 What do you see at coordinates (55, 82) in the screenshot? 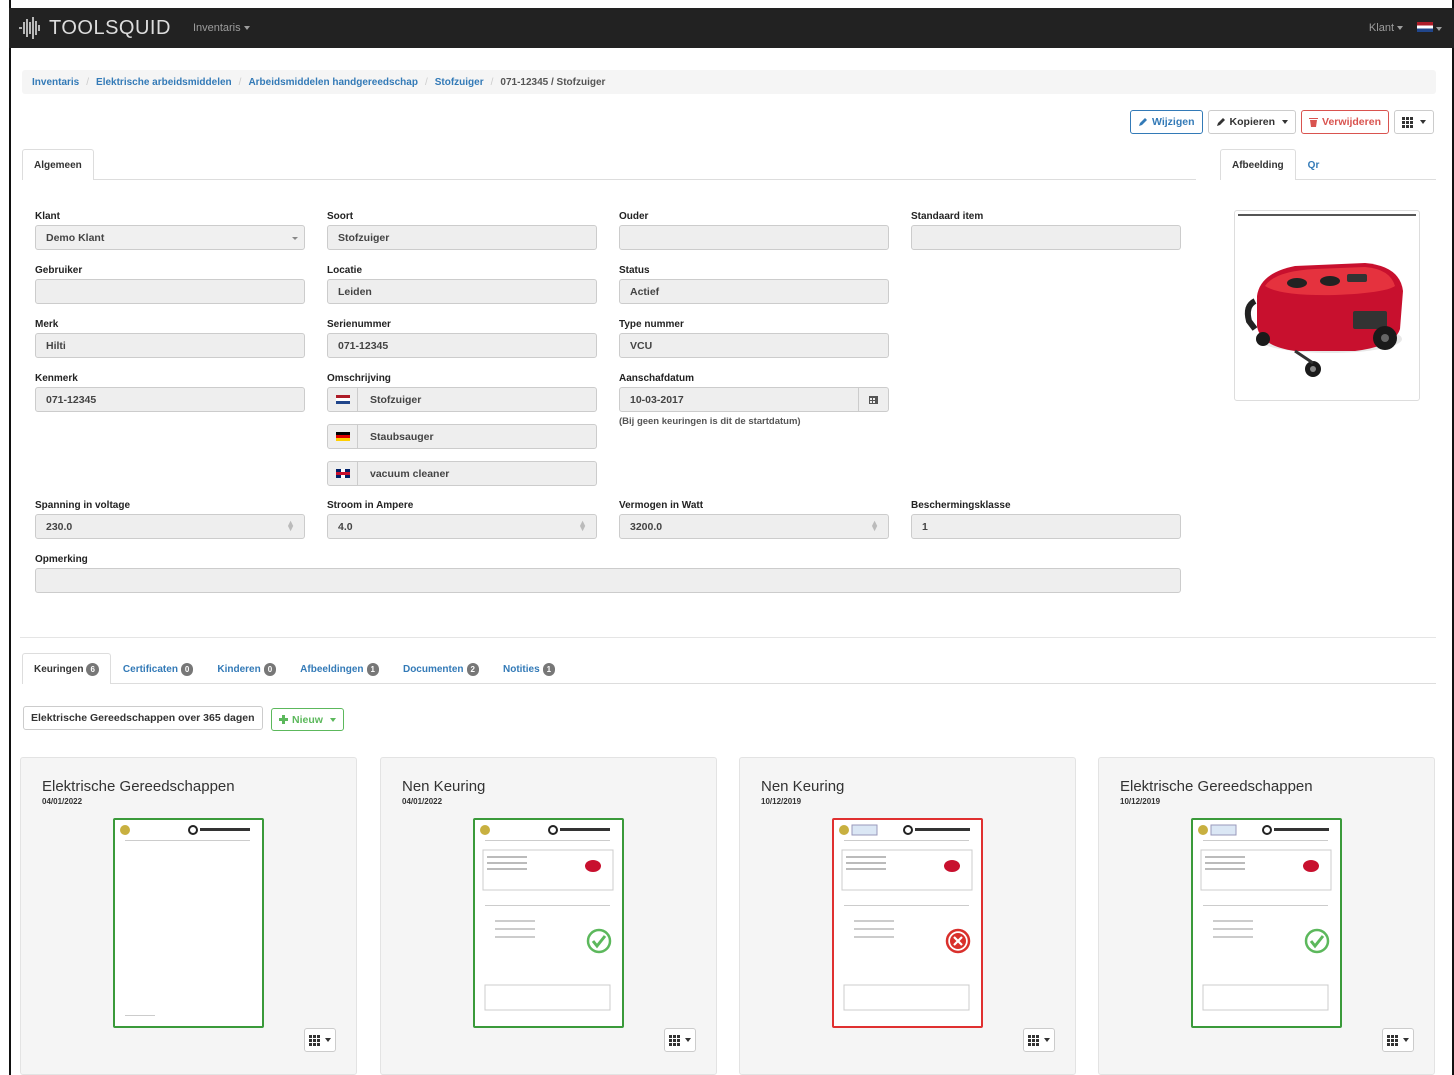
I see `breadcrumb-link: Inventaris` at bounding box center [55, 82].